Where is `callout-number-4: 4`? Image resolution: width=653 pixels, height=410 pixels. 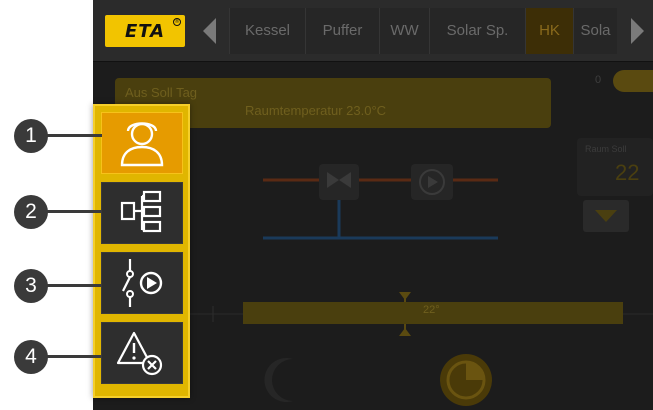 callout-number-4: 4 is located at coordinates (31, 357).